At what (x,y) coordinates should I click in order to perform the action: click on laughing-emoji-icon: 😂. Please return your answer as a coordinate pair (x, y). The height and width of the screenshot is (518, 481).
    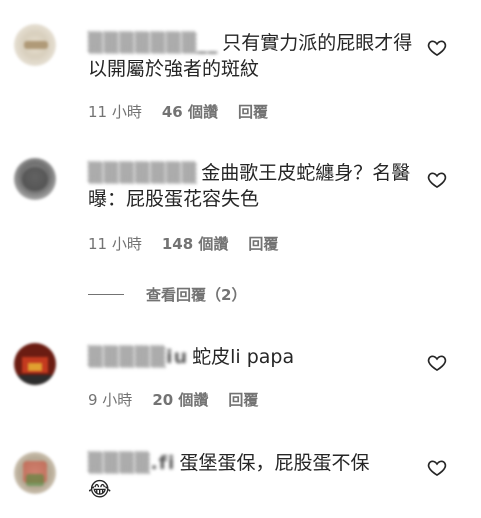
    Looking at the image, I should click on (100, 489).